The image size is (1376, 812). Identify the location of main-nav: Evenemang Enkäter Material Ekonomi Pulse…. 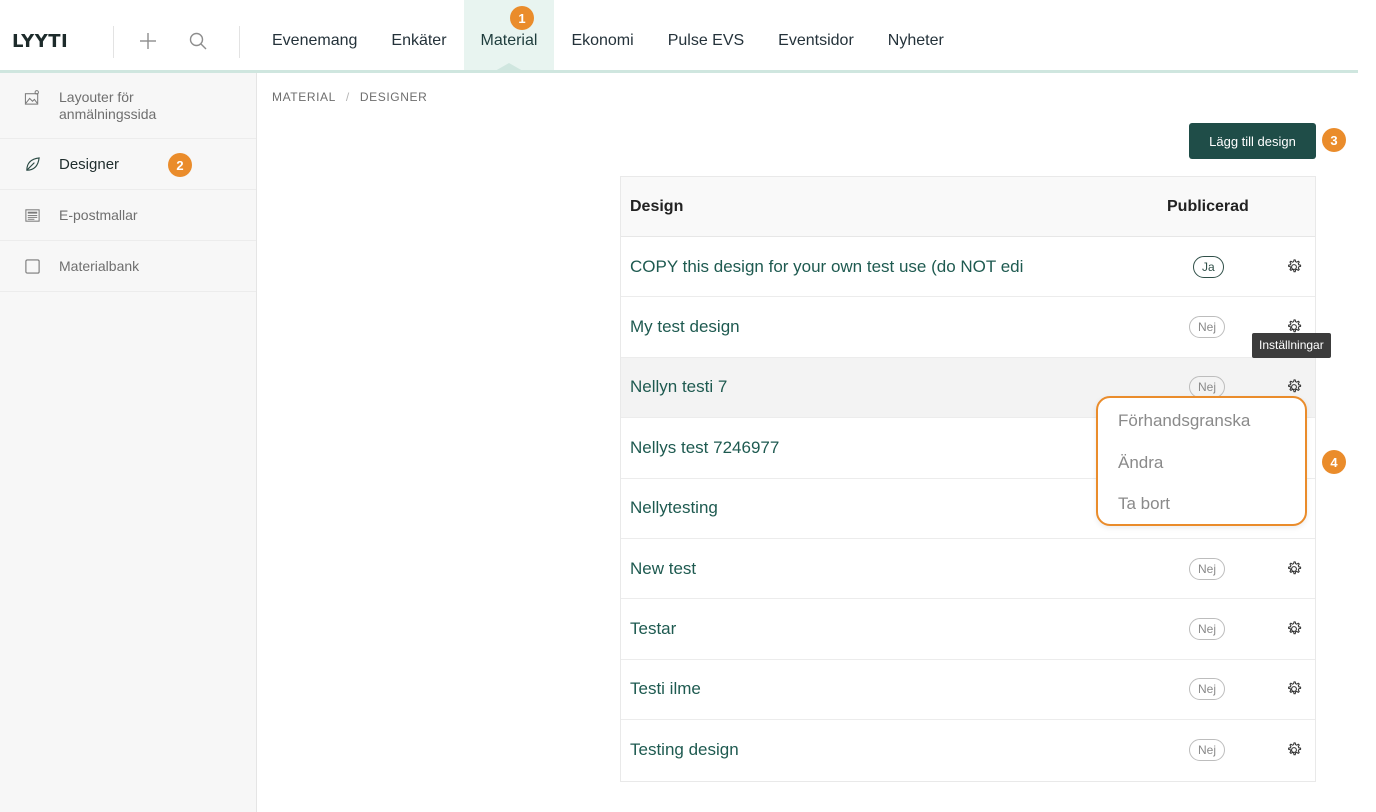
(608, 36).